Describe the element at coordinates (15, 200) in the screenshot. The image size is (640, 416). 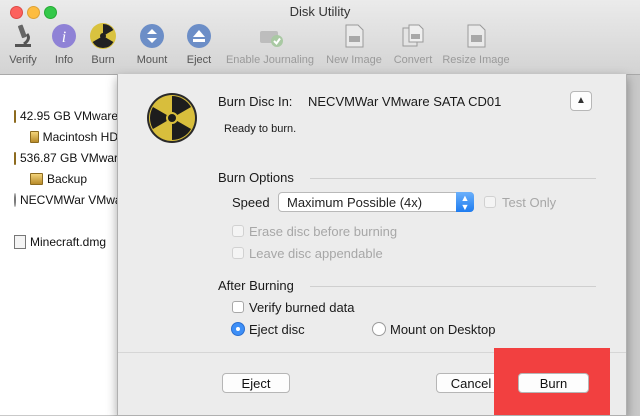
I see `cd-drive-icon` at that location.